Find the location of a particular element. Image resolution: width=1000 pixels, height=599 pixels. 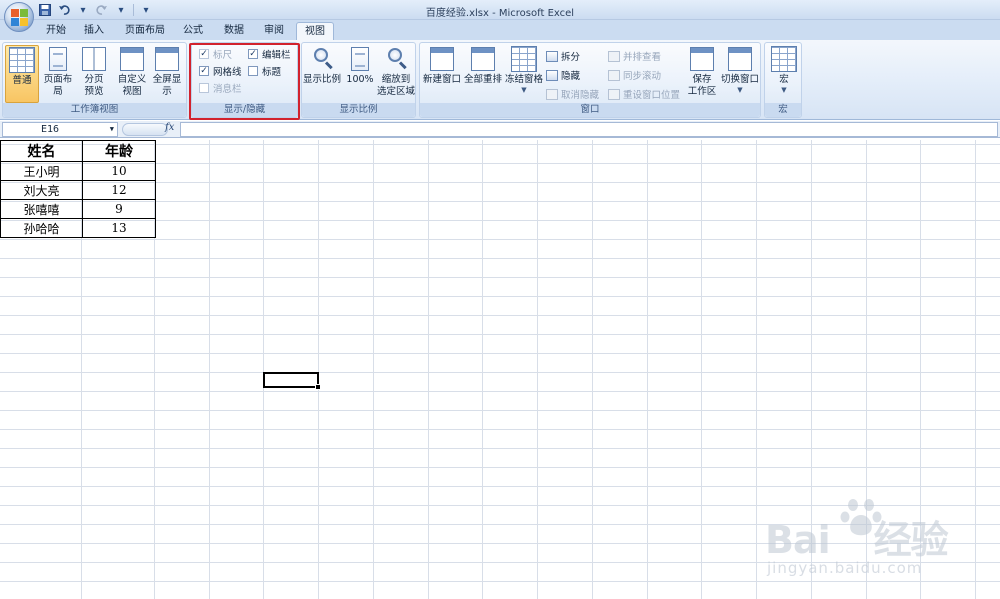

page-layout-view-button: 页面布局 is located at coordinates (58, 74).